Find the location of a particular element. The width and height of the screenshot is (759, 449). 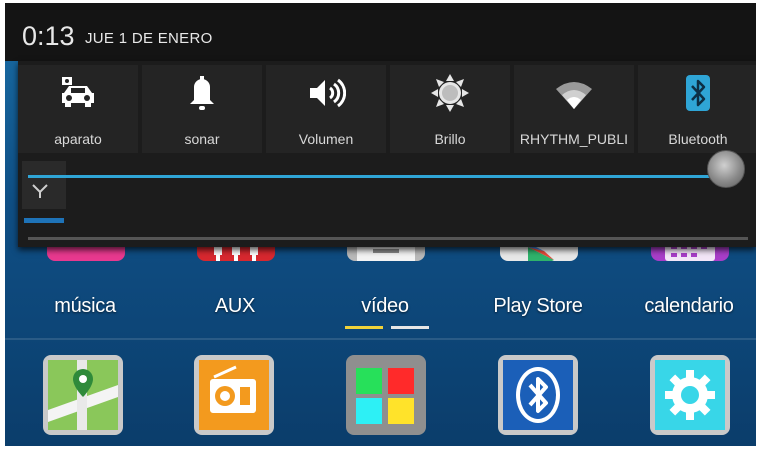

date: JUE 1 DE ENERO is located at coordinates (149, 38).